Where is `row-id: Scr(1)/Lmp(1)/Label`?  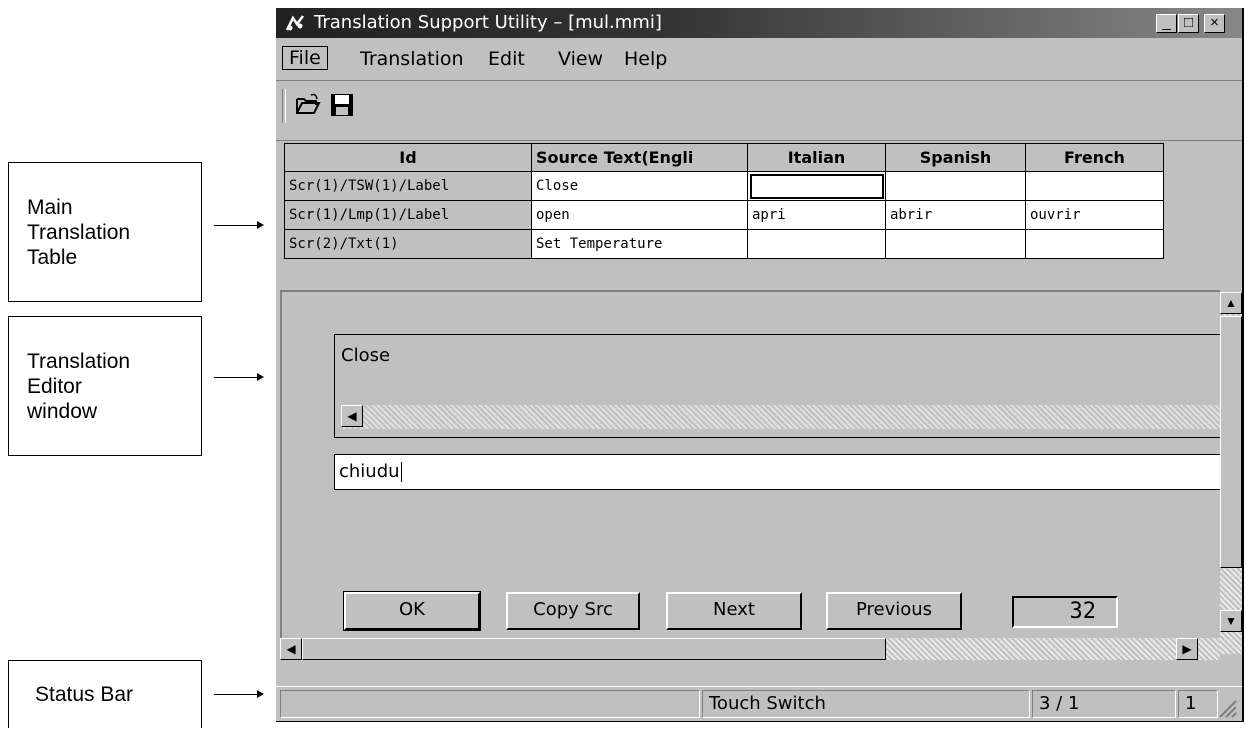
row-id: Scr(1)/Lmp(1)/Label is located at coordinates (408, 215).